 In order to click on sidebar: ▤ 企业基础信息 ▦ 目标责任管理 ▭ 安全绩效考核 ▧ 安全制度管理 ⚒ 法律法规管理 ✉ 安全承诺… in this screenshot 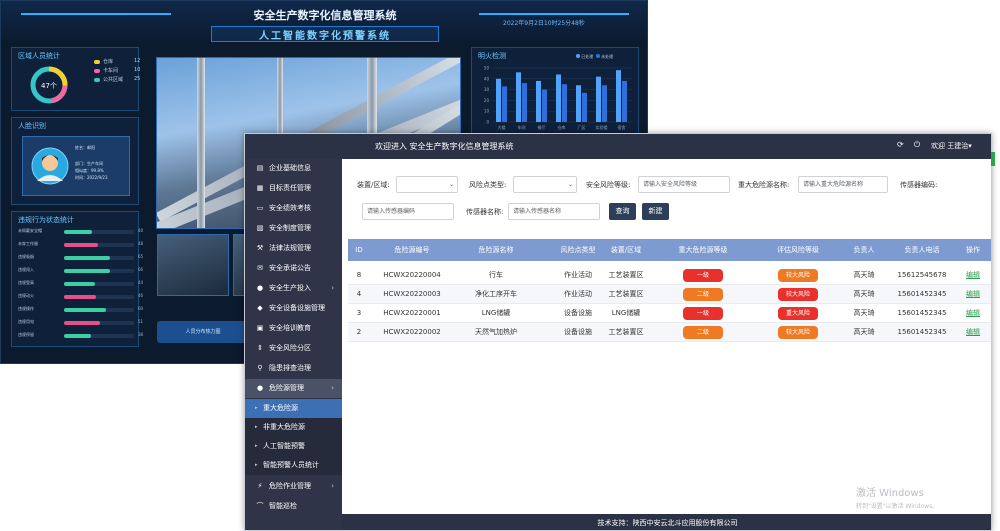, I will do `click(293, 344)`.